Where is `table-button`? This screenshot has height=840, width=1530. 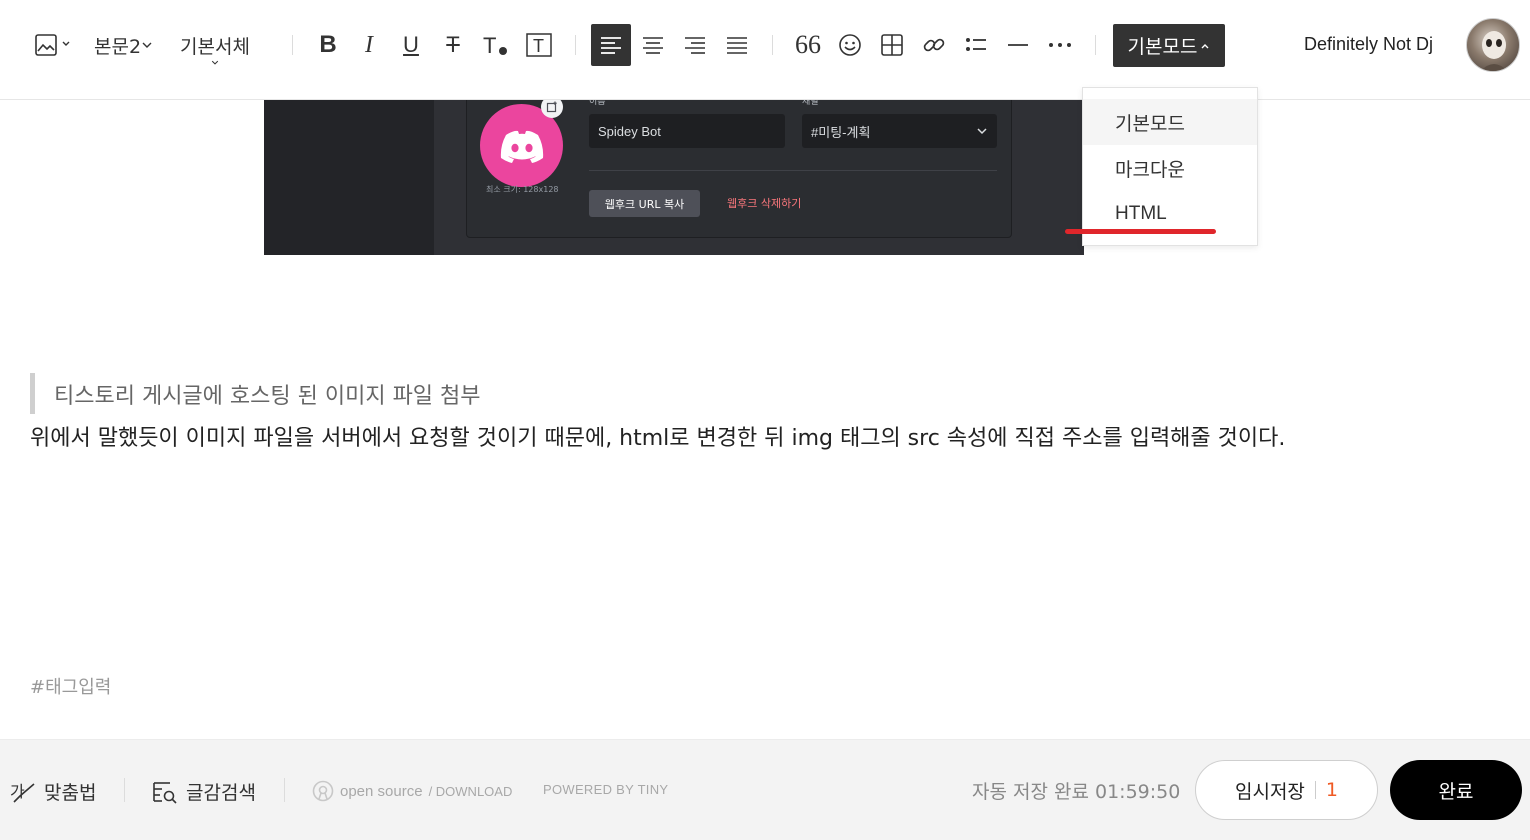 table-button is located at coordinates (892, 45).